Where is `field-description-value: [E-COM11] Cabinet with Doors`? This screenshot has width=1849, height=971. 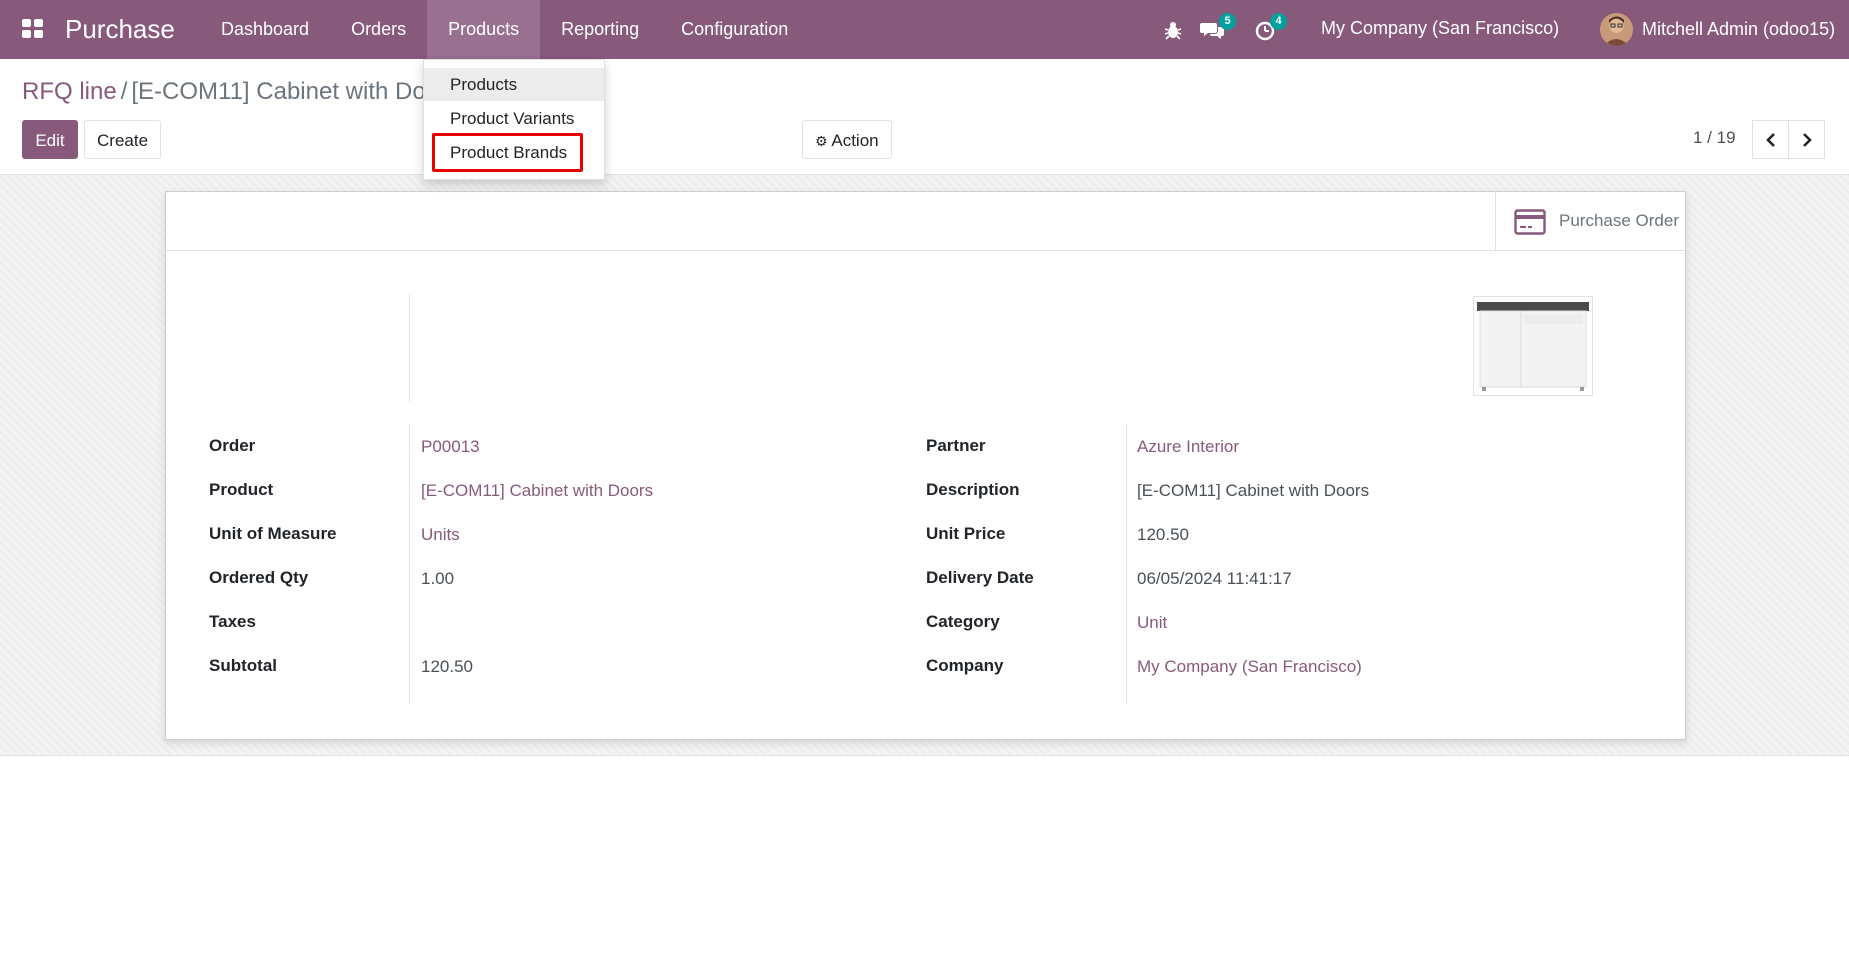
field-description-value: [E-COM11] Cabinet with Doors is located at coordinates (1253, 490).